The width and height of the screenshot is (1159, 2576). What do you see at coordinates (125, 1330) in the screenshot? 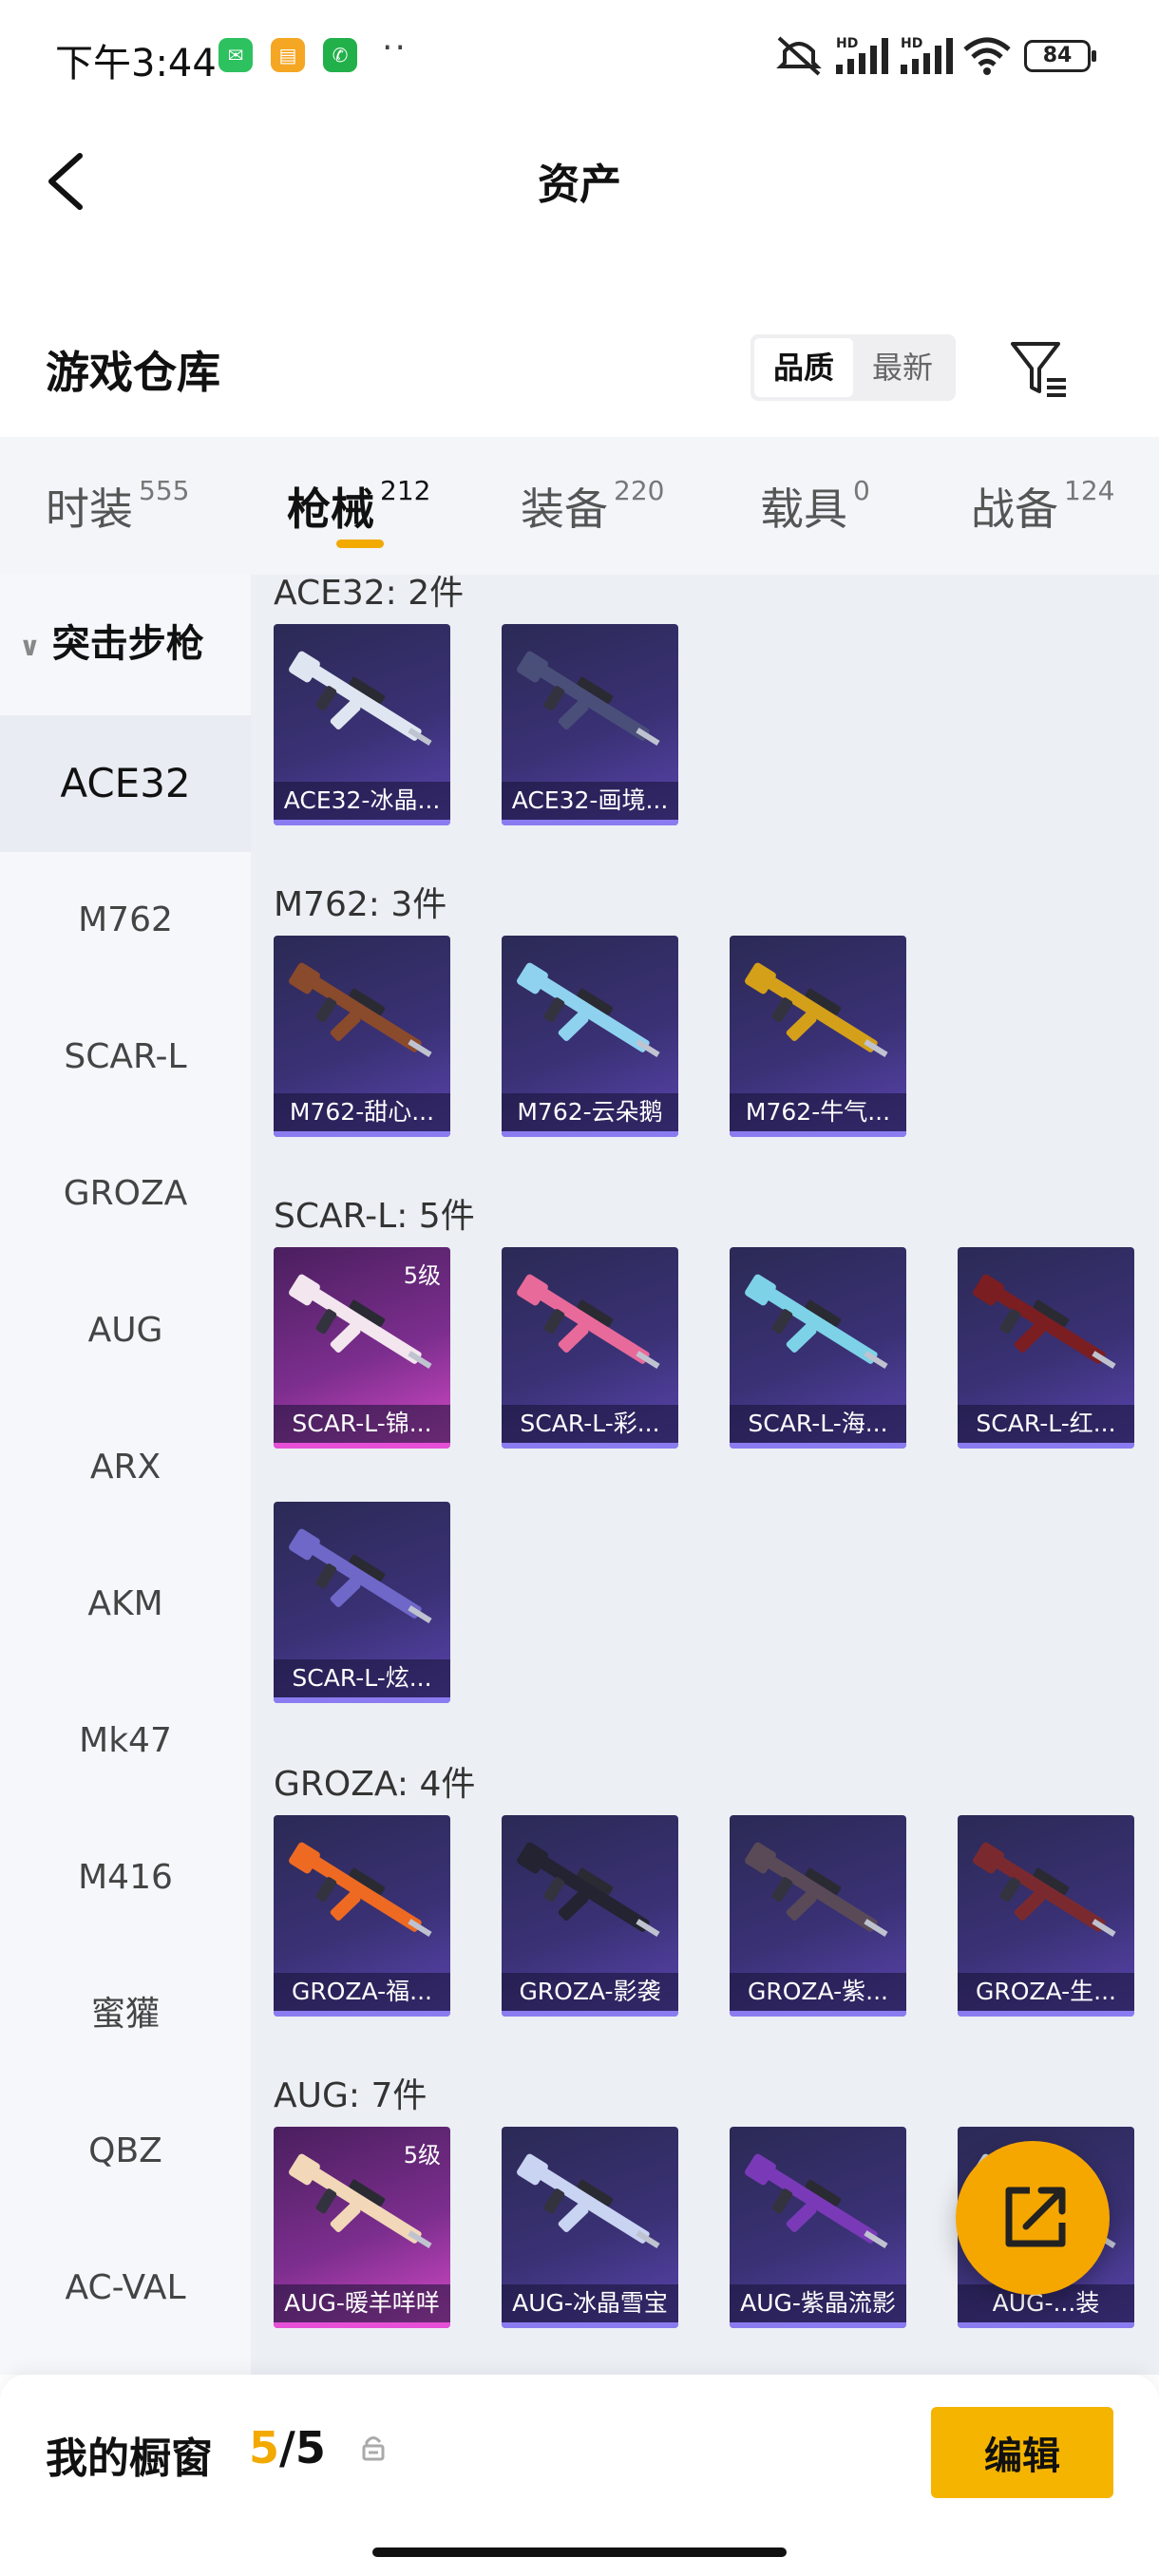
I see `sidebar-item: AUG` at bounding box center [125, 1330].